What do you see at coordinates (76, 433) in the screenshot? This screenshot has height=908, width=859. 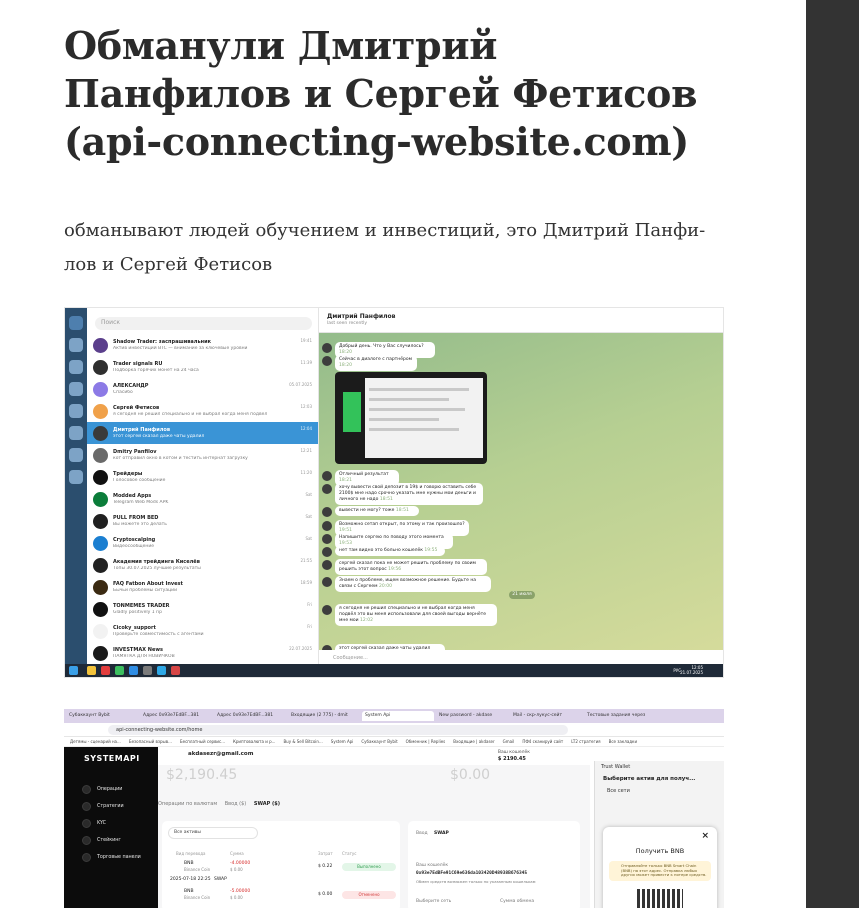 I see `folder-icon` at bounding box center [76, 433].